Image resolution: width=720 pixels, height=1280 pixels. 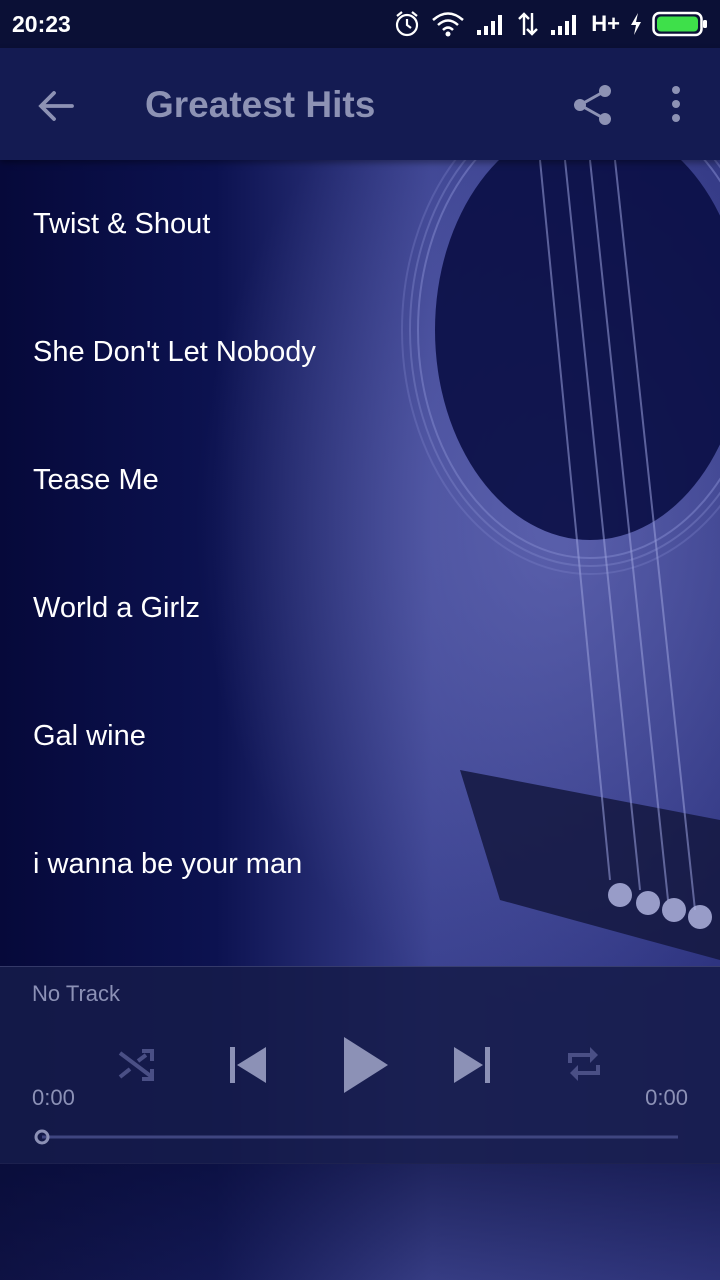 What do you see at coordinates (593, 105) in the screenshot?
I see `share-icon` at bounding box center [593, 105].